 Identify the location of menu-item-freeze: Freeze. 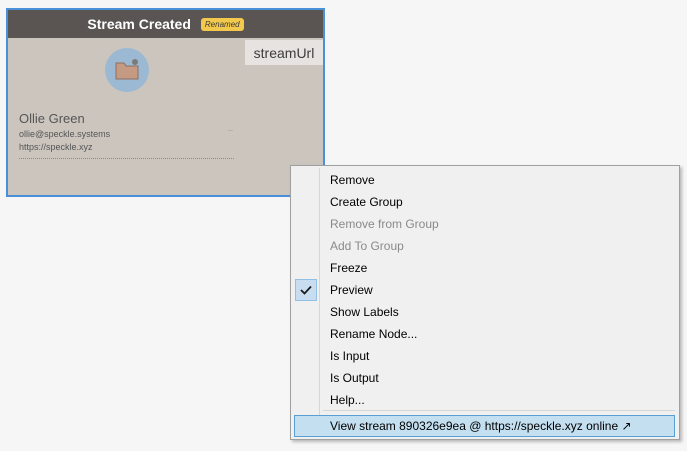
(485, 268).